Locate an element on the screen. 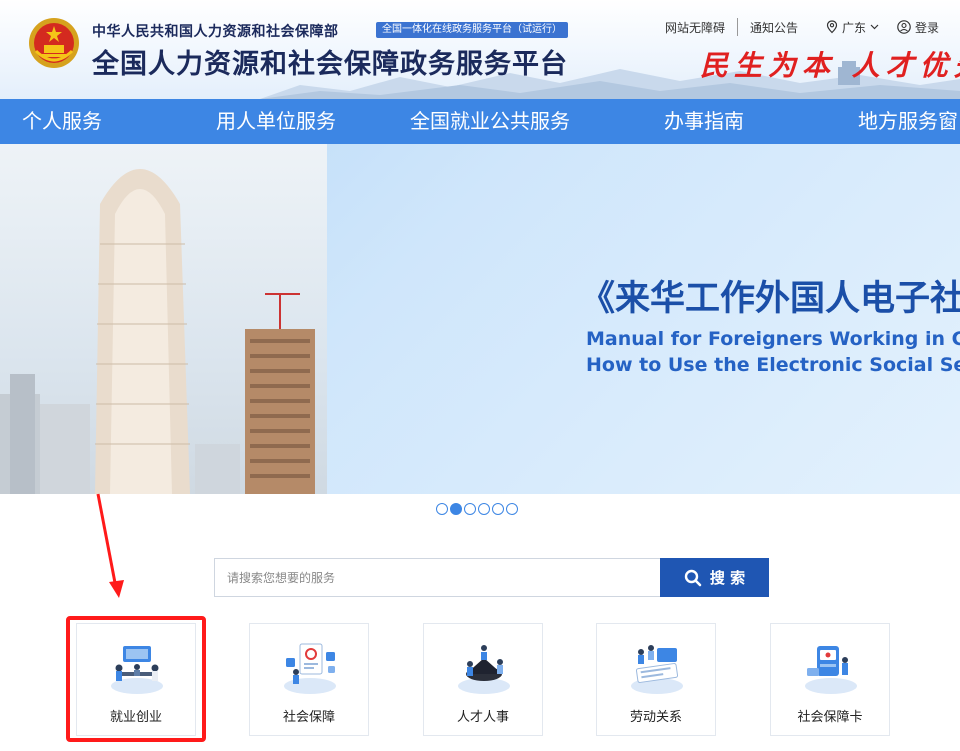 The height and width of the screenshot is (751, 960). nav-employer-services: 用人单位服务 is located at coordinates (276, 121).